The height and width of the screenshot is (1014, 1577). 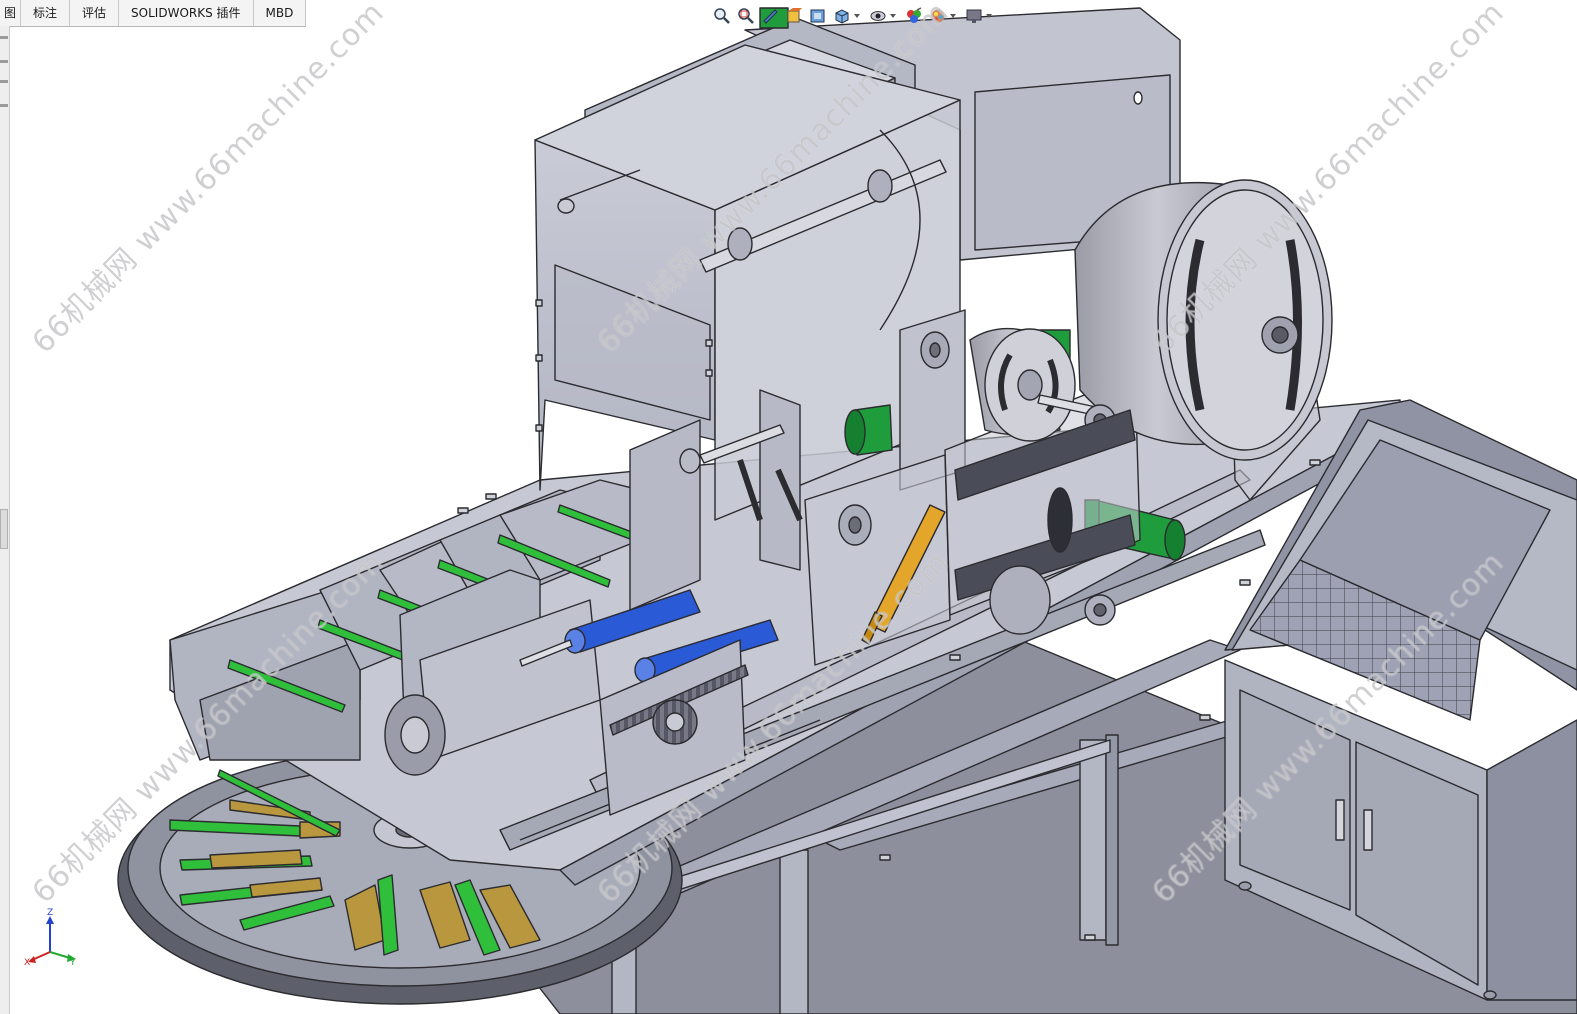 I want to click on triad-z-label: Z, so click(x=50, y=913).